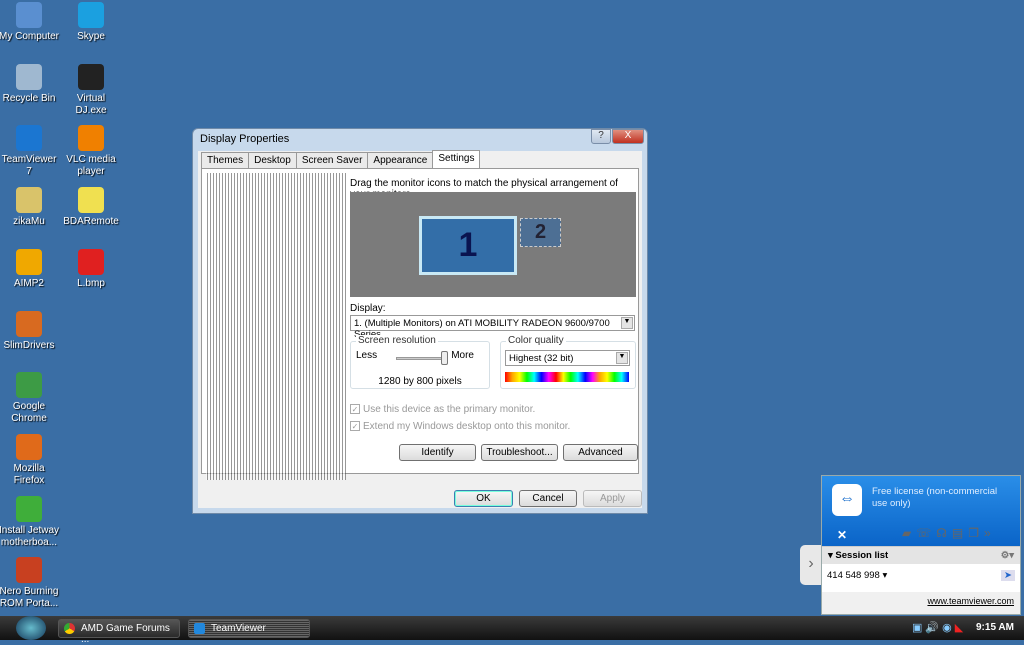 This screenshot has height=645, width=1024. I want to click on color-quality-group: Color quality Highest (32 bit) ▼, so click(568, 362).